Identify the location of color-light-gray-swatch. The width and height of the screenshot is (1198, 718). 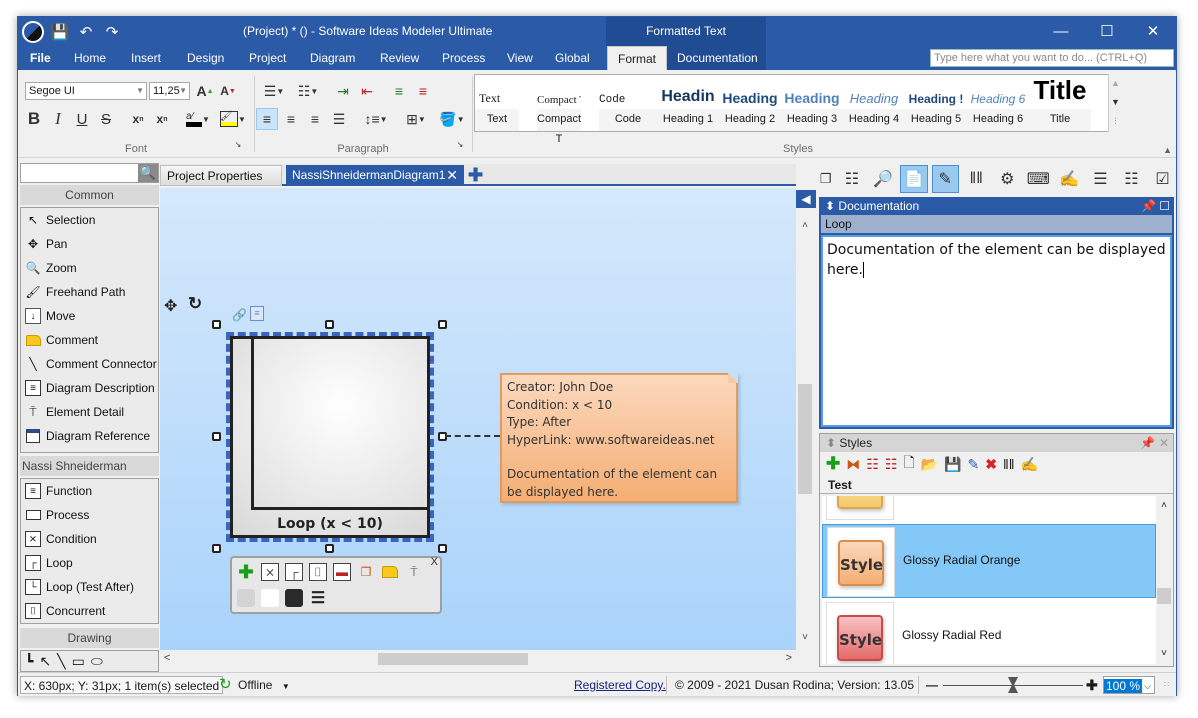
(246, 598).